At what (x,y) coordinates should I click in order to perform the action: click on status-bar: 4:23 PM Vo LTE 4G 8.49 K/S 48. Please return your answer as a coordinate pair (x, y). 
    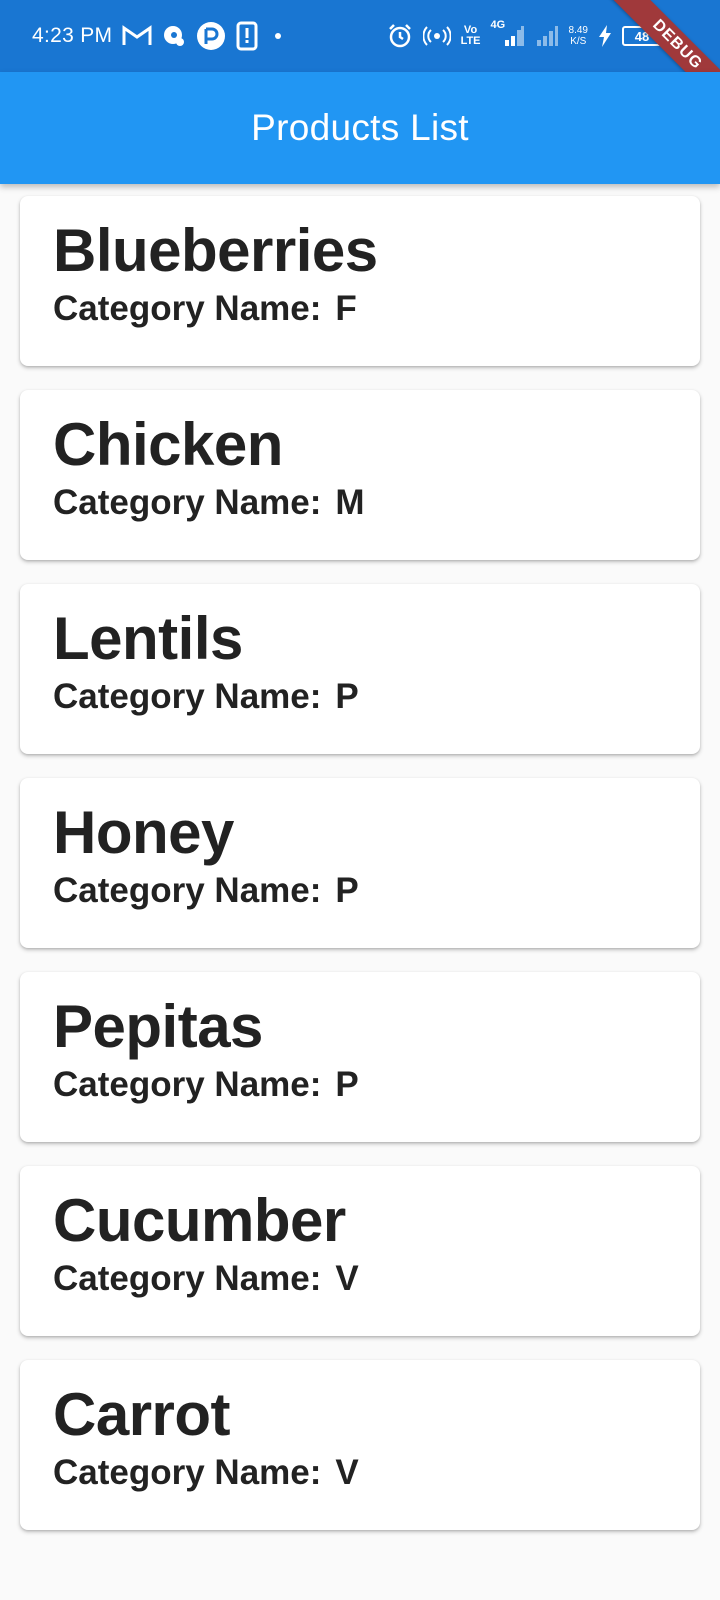
    Looking at the image, I should click on (360, 36).